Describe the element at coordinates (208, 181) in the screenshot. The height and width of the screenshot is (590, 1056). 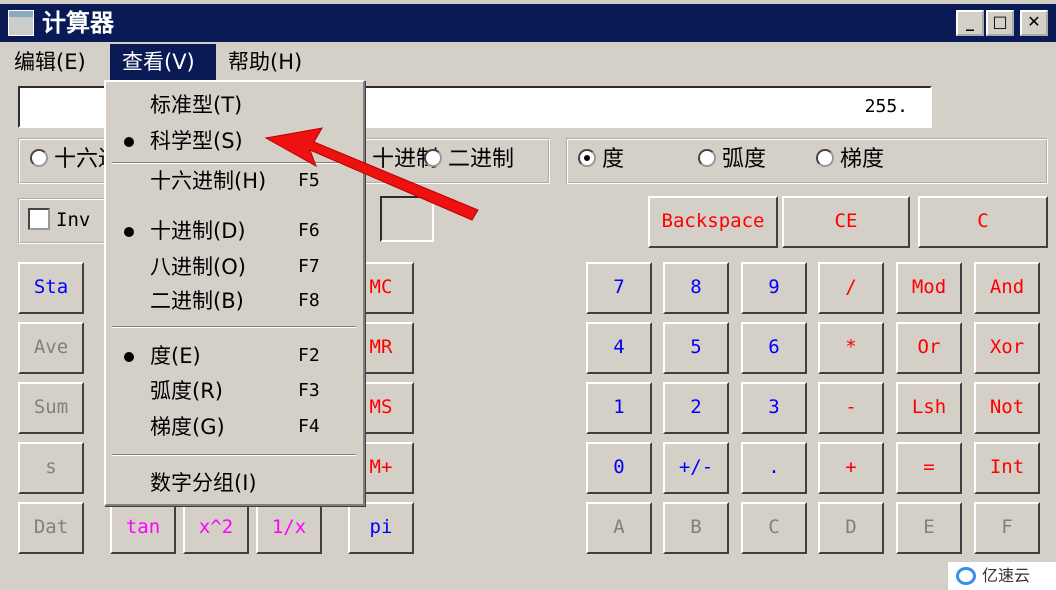
I see `menu-item-label: 十六进制(H)` at that location.